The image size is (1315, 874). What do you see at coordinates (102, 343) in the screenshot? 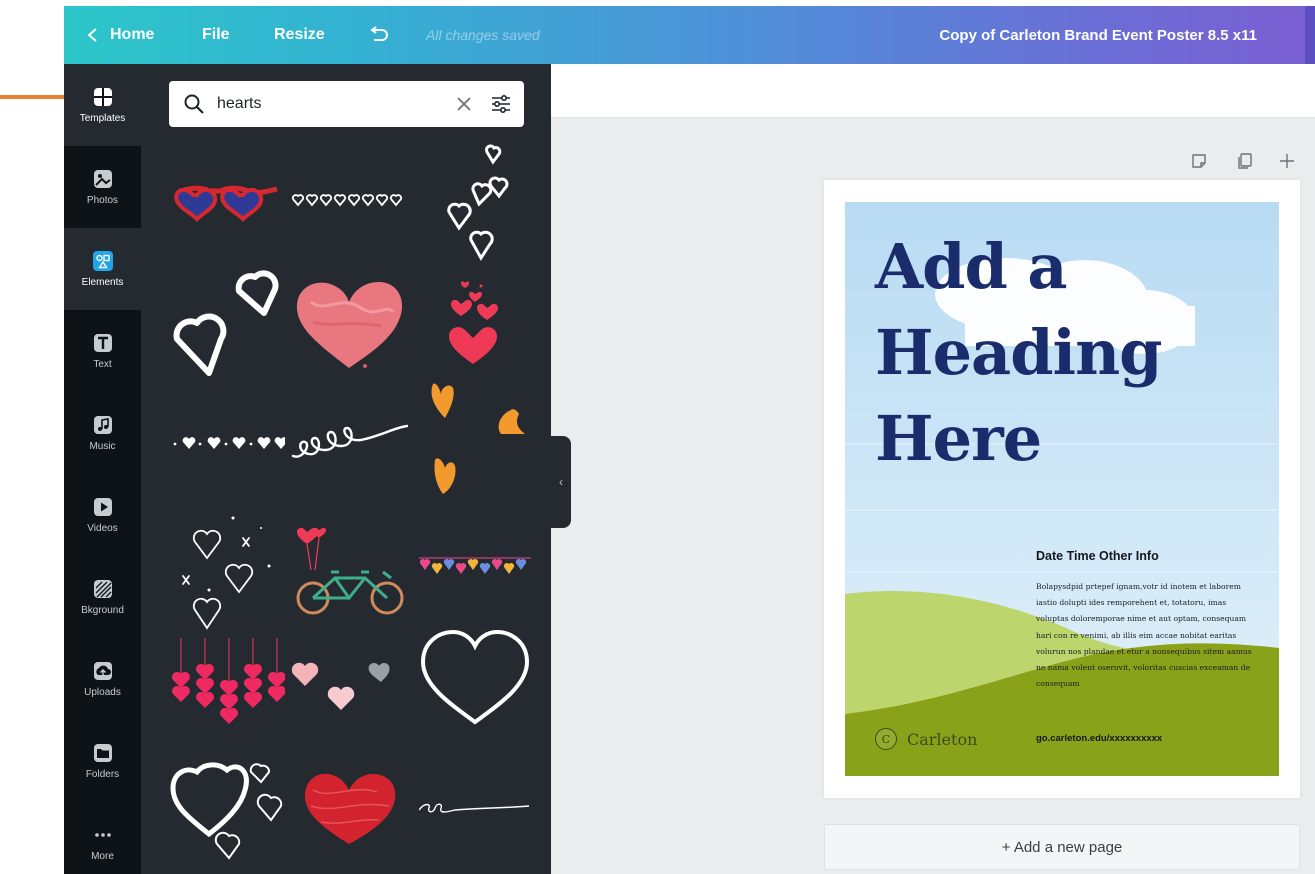
I see `text-icon` at bounding box center [102, 343].